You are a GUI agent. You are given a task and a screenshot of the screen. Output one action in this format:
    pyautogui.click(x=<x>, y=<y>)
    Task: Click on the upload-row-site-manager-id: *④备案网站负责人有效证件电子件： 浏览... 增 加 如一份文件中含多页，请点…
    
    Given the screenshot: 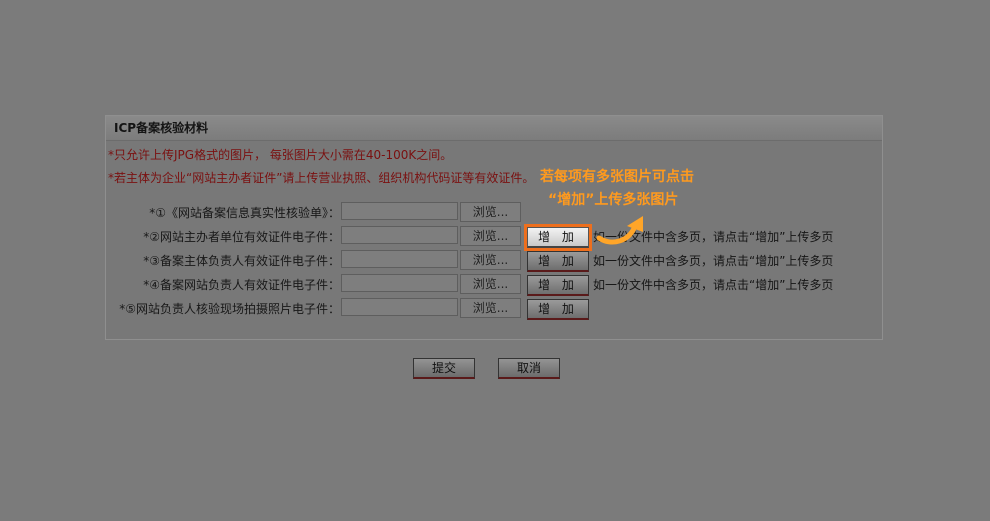 What is the action you would take?
    pyautogui.click(x=495, y=285)
    